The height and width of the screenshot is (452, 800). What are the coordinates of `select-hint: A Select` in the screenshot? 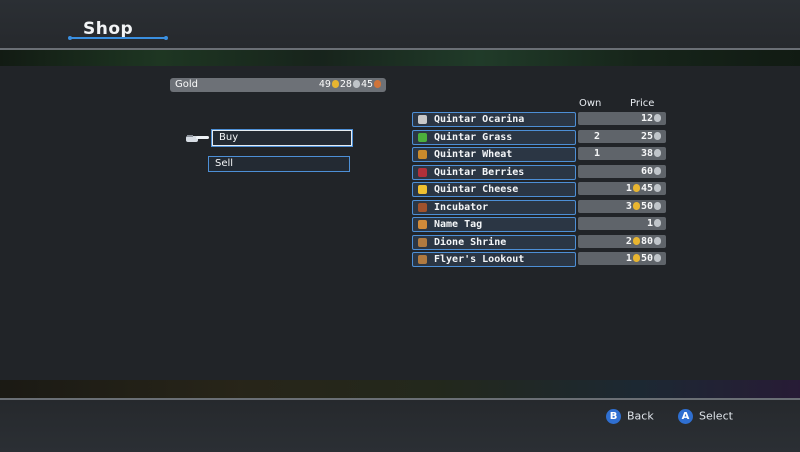 It's located at (705, 416).